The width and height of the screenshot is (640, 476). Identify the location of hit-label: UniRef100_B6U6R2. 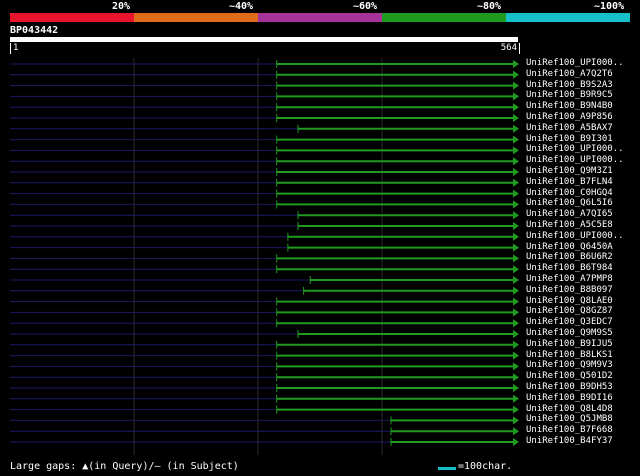
(569, 257).